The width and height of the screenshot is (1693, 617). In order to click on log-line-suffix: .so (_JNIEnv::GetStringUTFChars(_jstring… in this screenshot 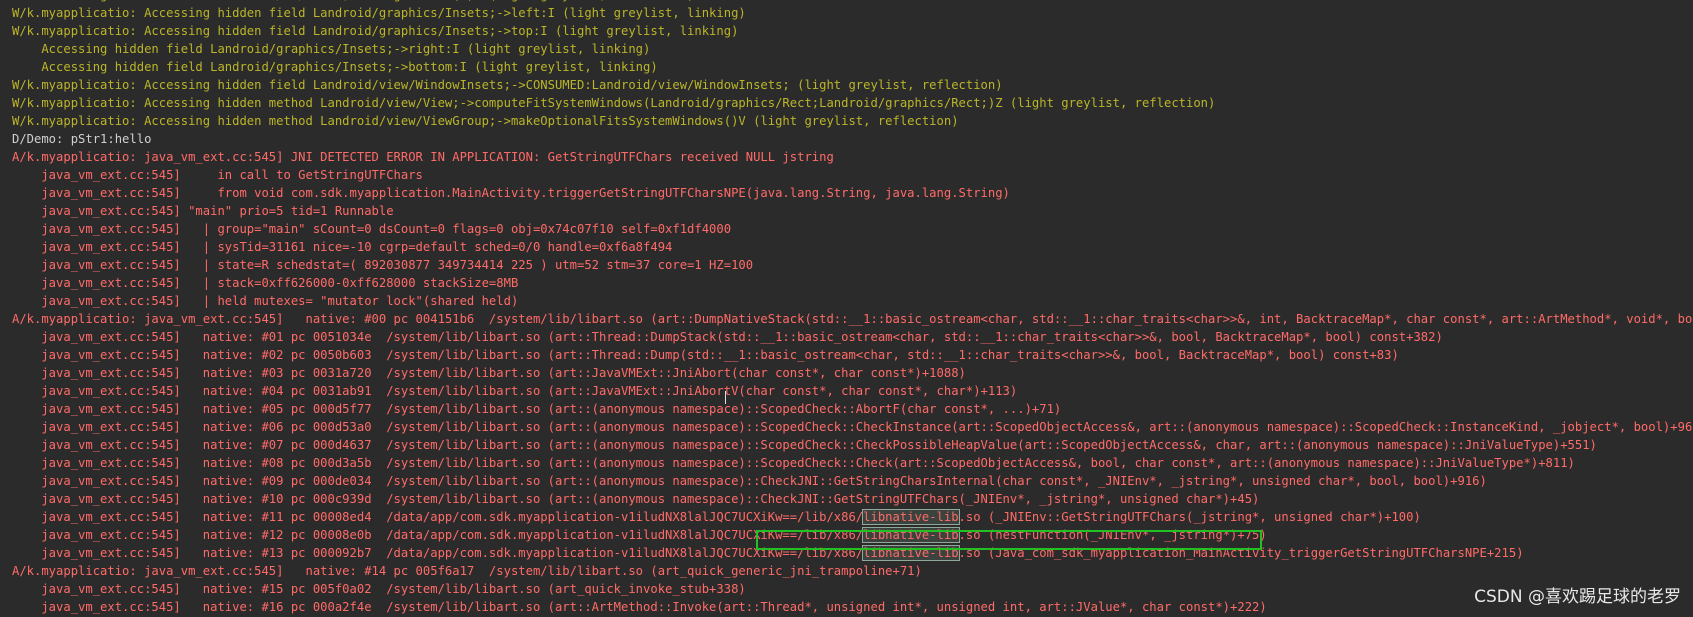, I will do `click(1189, 517)`.